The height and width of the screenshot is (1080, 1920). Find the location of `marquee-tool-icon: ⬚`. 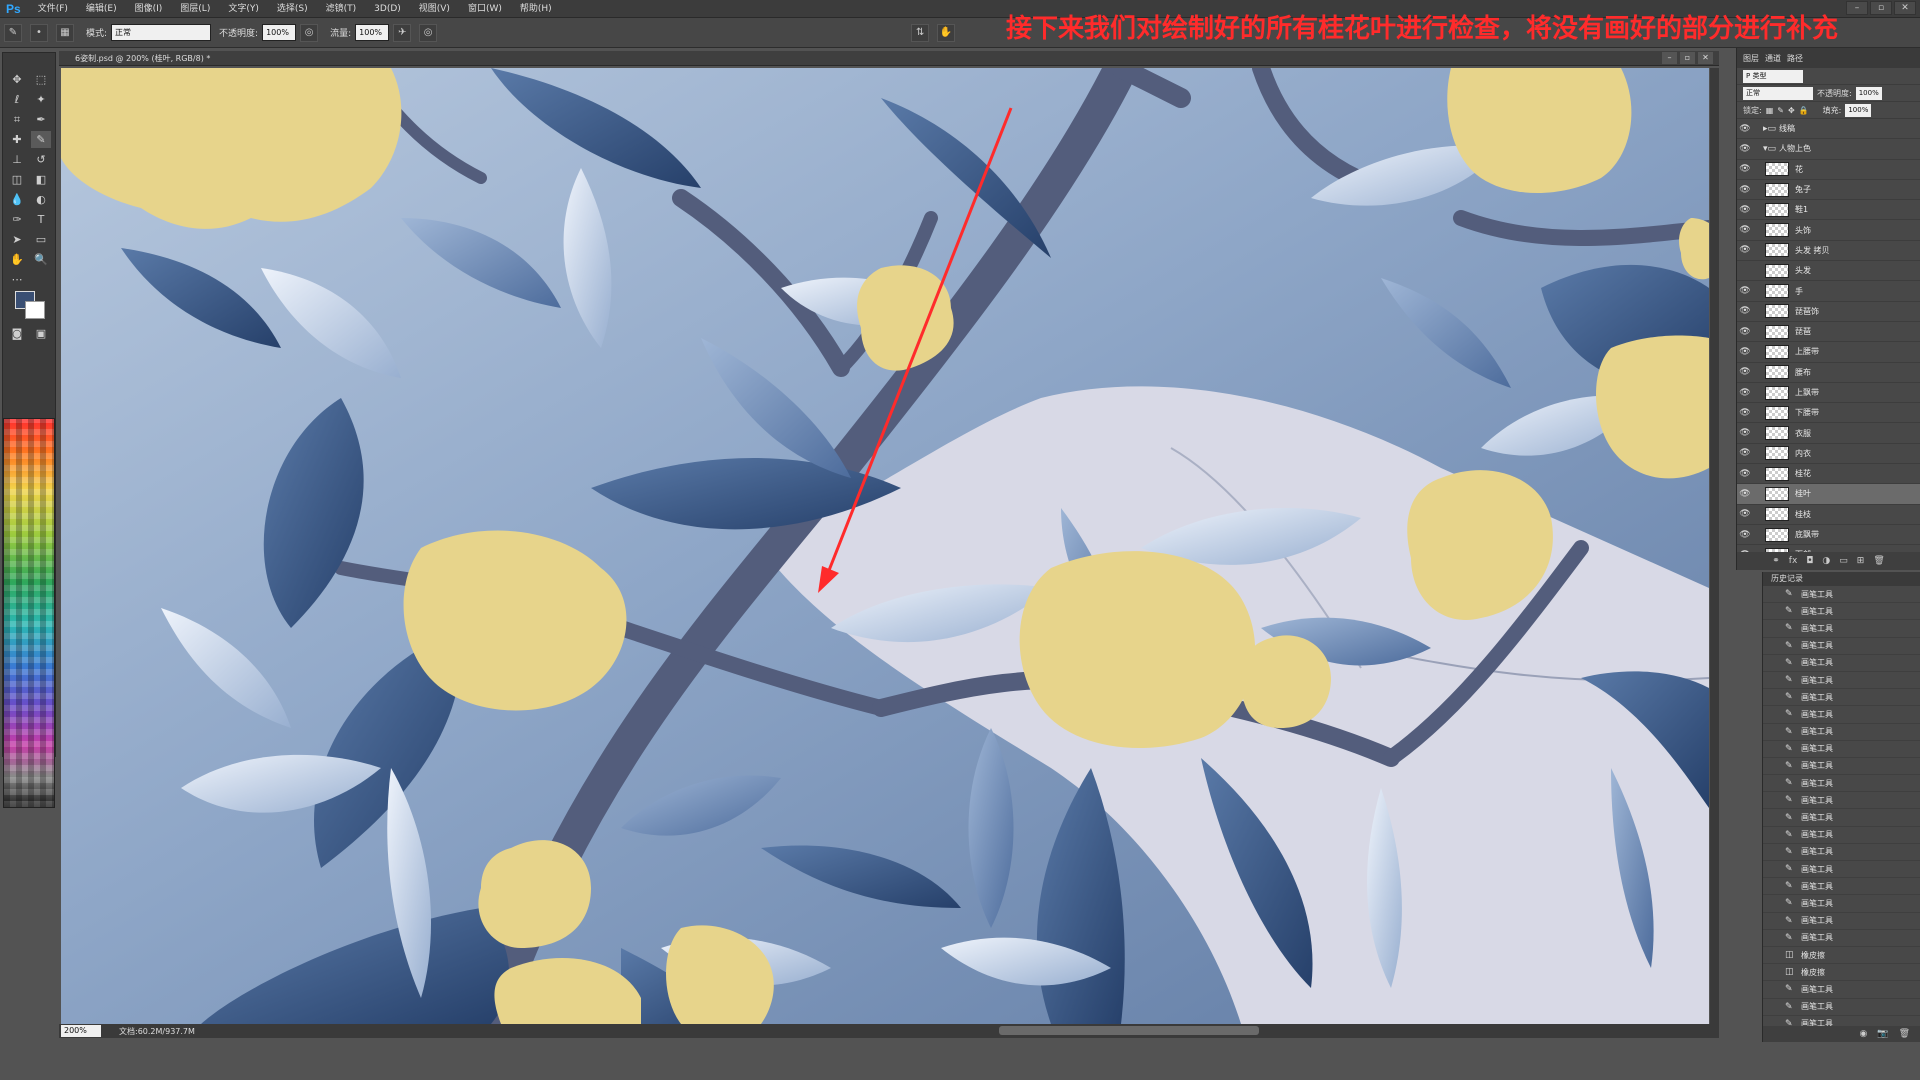

marquee-tool-icon: ⬚ is located at coordinates (41, 79).